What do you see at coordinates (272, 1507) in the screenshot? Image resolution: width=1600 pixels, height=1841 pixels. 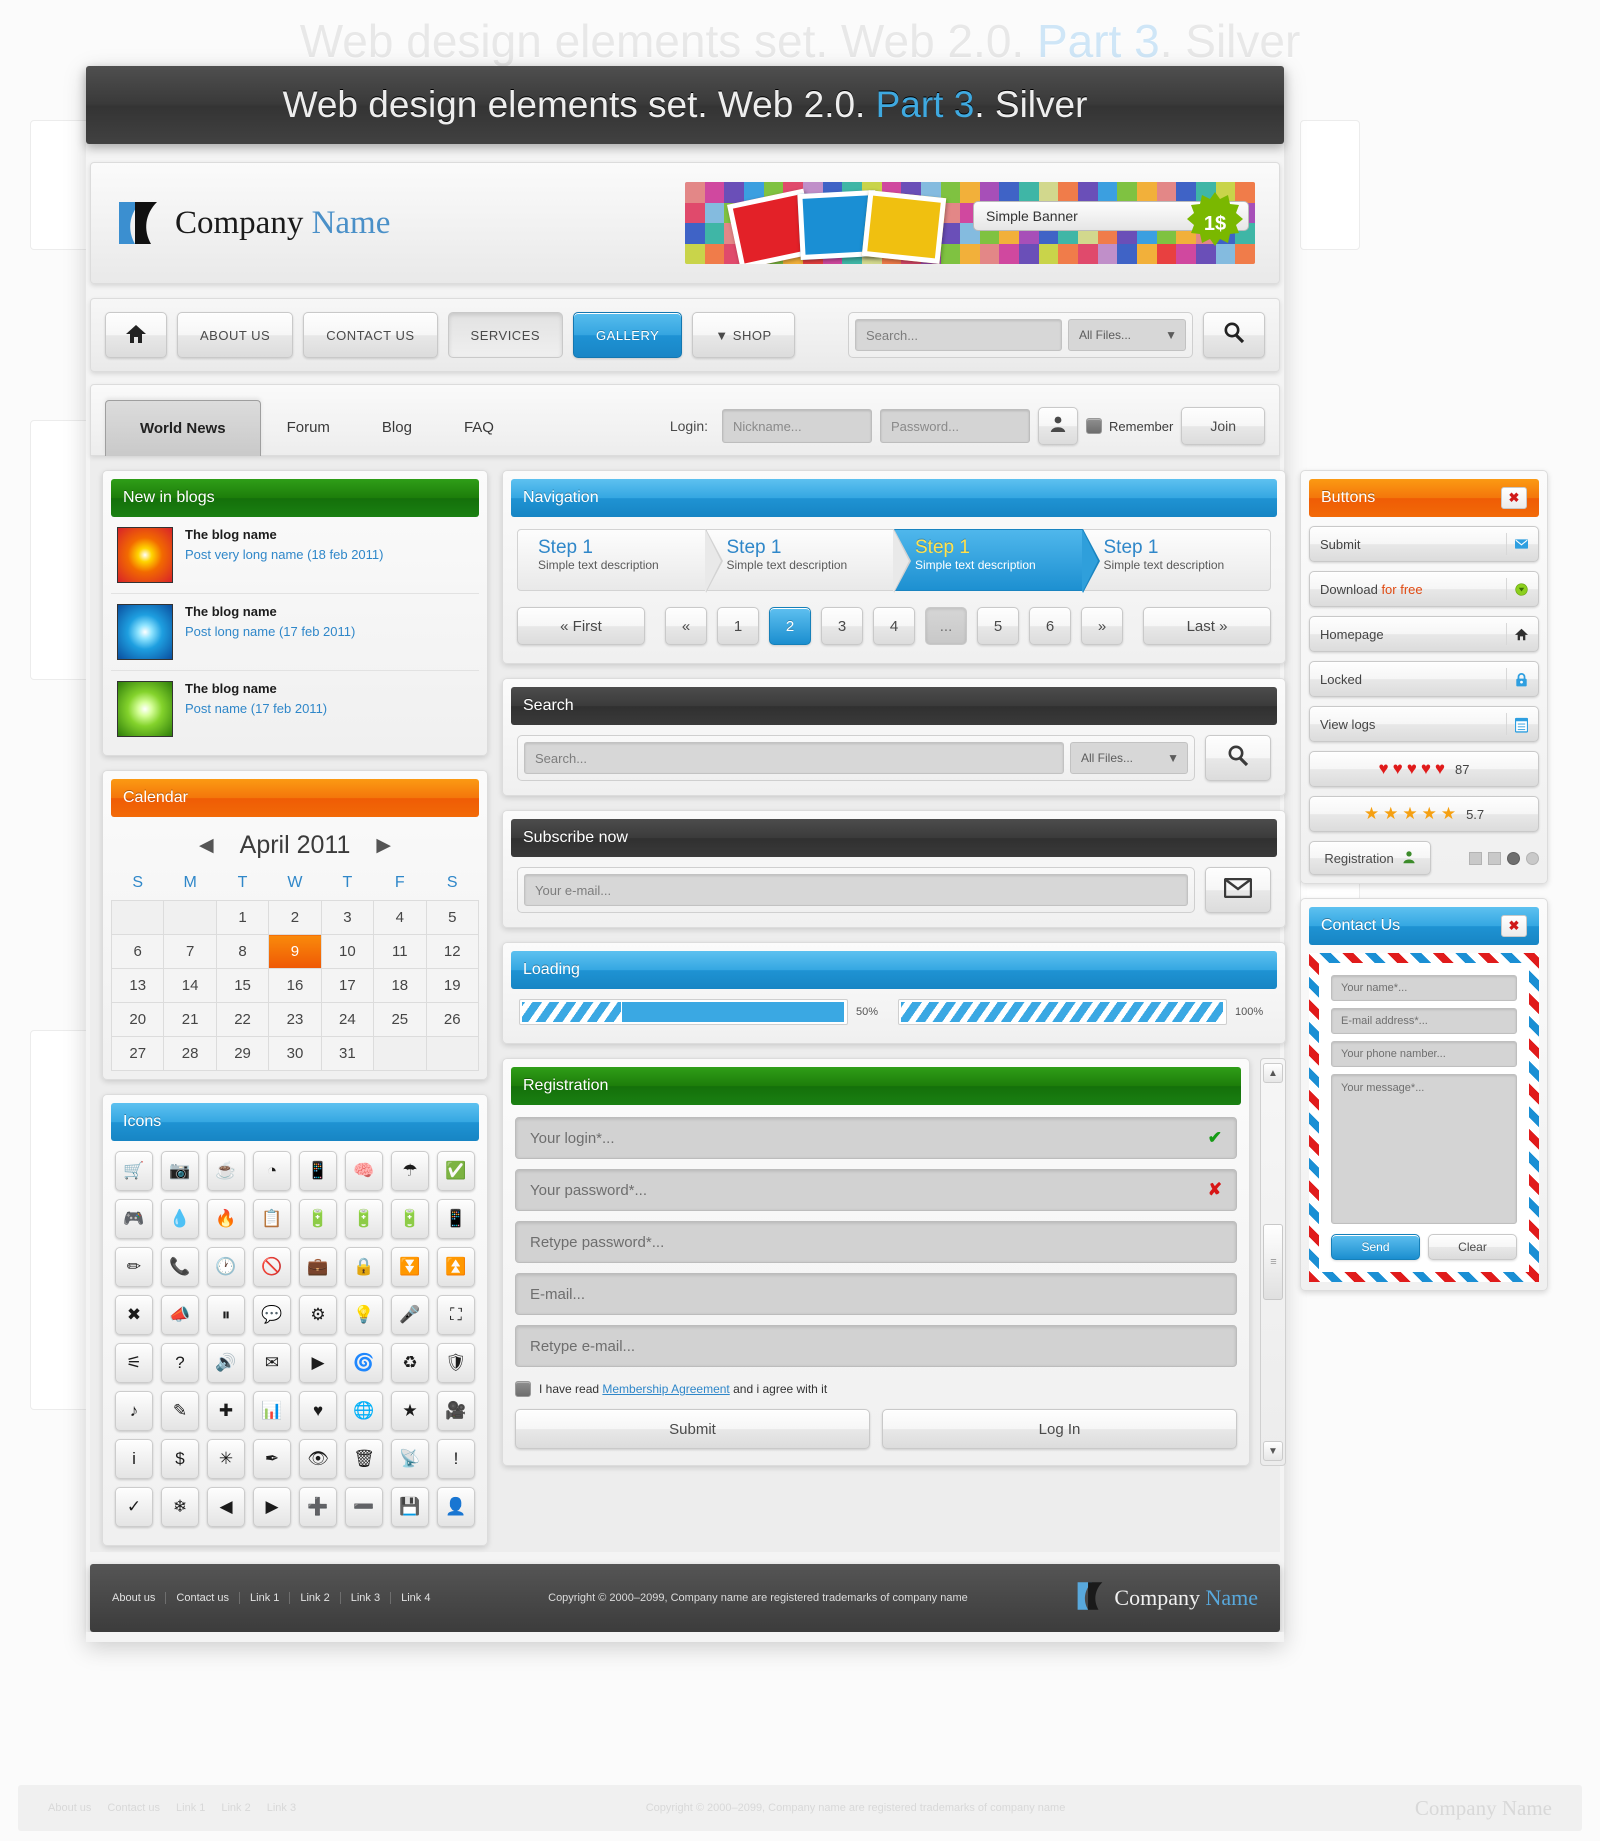 I see `icon-cell-59: ▶` at bounding box center [272, 1507].